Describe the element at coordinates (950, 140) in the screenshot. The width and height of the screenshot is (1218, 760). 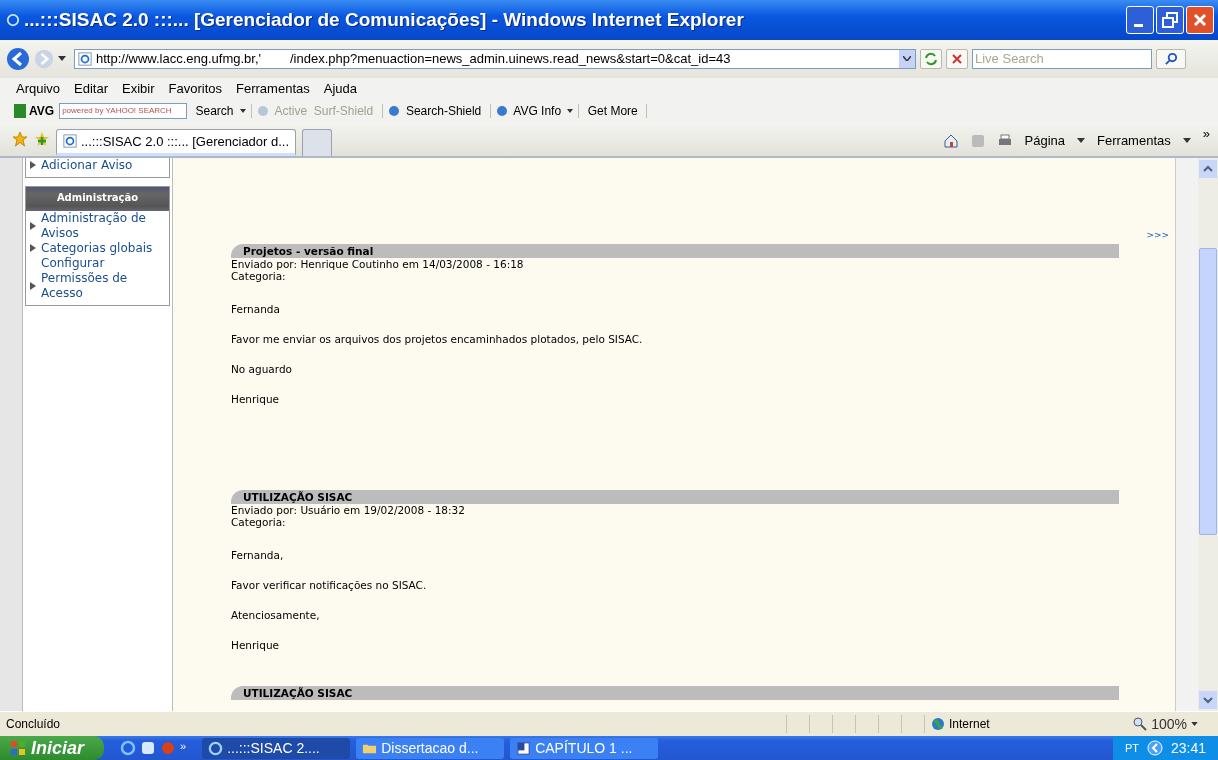
I see `home-icon` at that location.